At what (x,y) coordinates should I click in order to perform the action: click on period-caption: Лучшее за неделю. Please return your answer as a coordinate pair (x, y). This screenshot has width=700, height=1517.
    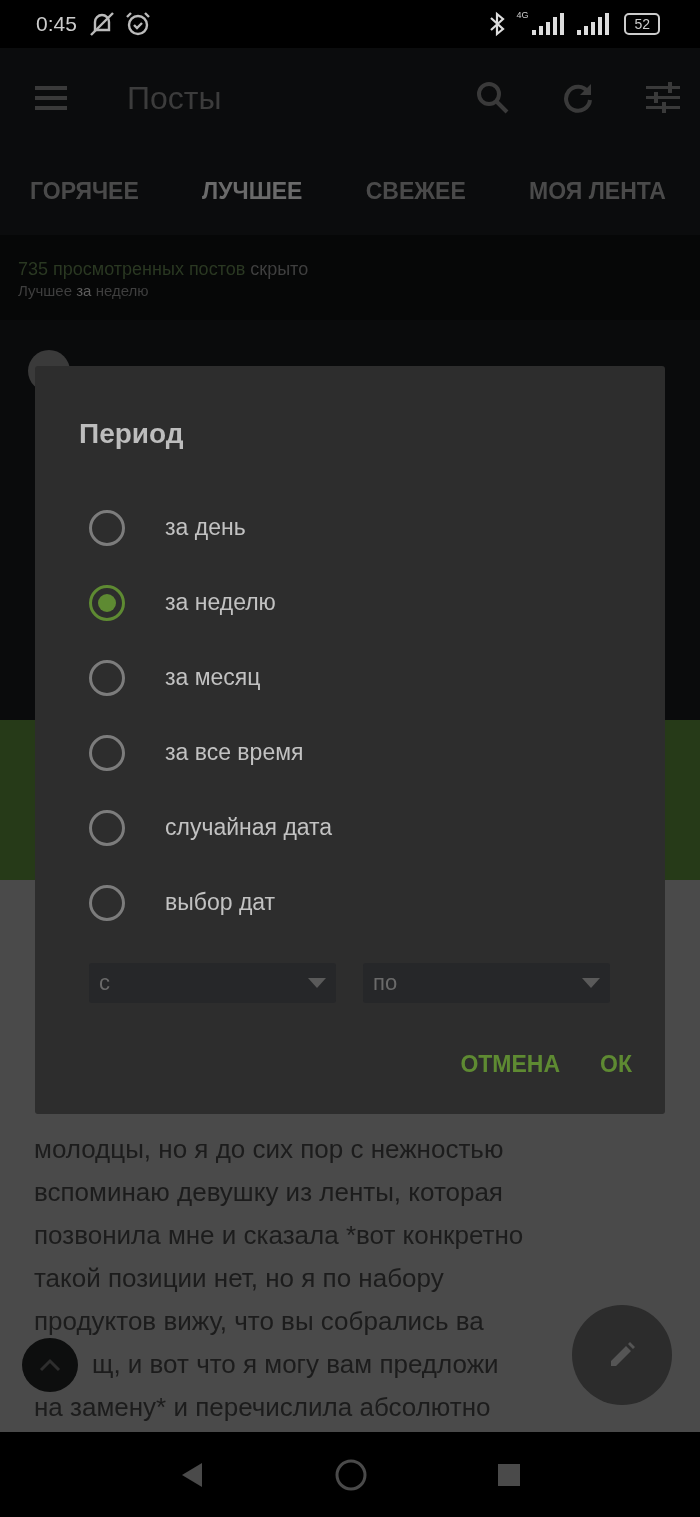
    Looking at the image, I should click on (84, 290).